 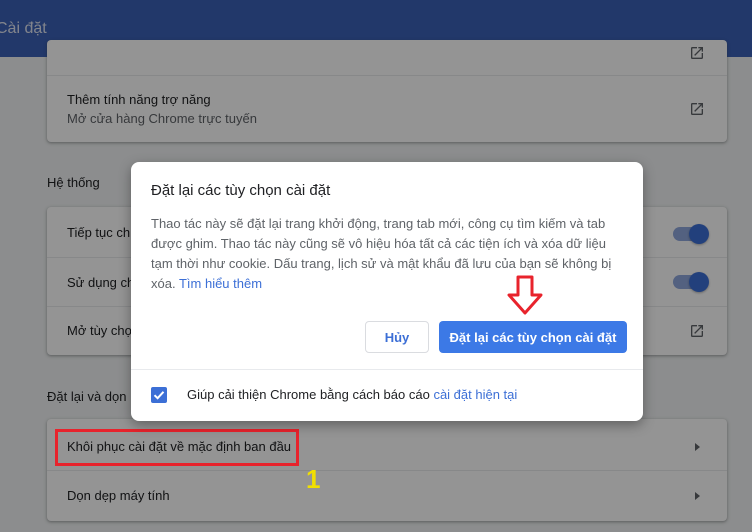 I want to click on dialog-divider, so click(x=387, y=369).